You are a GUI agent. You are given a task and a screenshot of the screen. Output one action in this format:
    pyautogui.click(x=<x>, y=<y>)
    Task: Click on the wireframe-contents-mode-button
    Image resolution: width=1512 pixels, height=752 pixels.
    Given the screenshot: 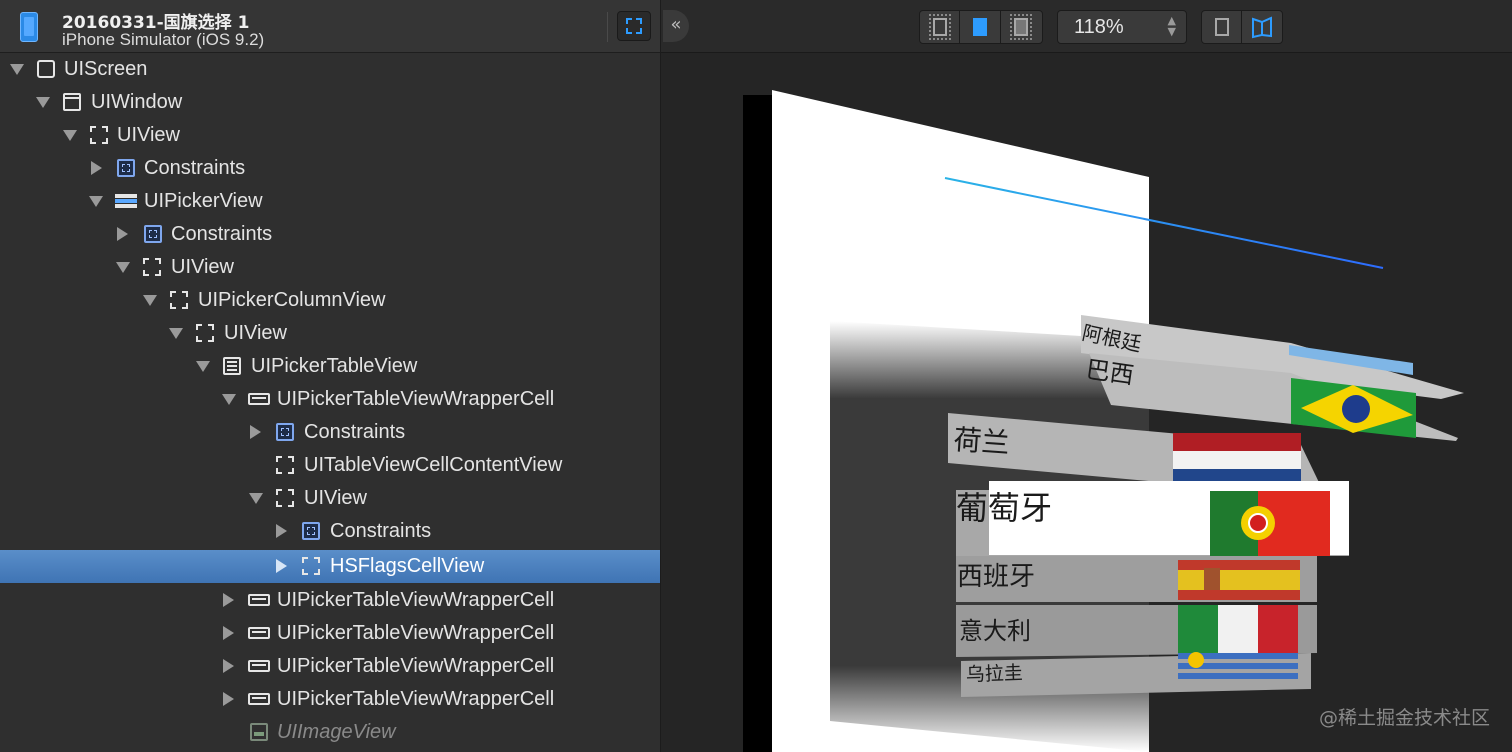 What is the action you would take?
    pyautogui.click(x=1021, y=27)
    